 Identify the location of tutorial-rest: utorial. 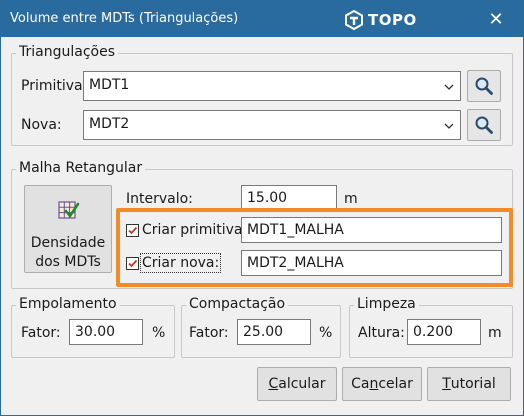
(473, 384).